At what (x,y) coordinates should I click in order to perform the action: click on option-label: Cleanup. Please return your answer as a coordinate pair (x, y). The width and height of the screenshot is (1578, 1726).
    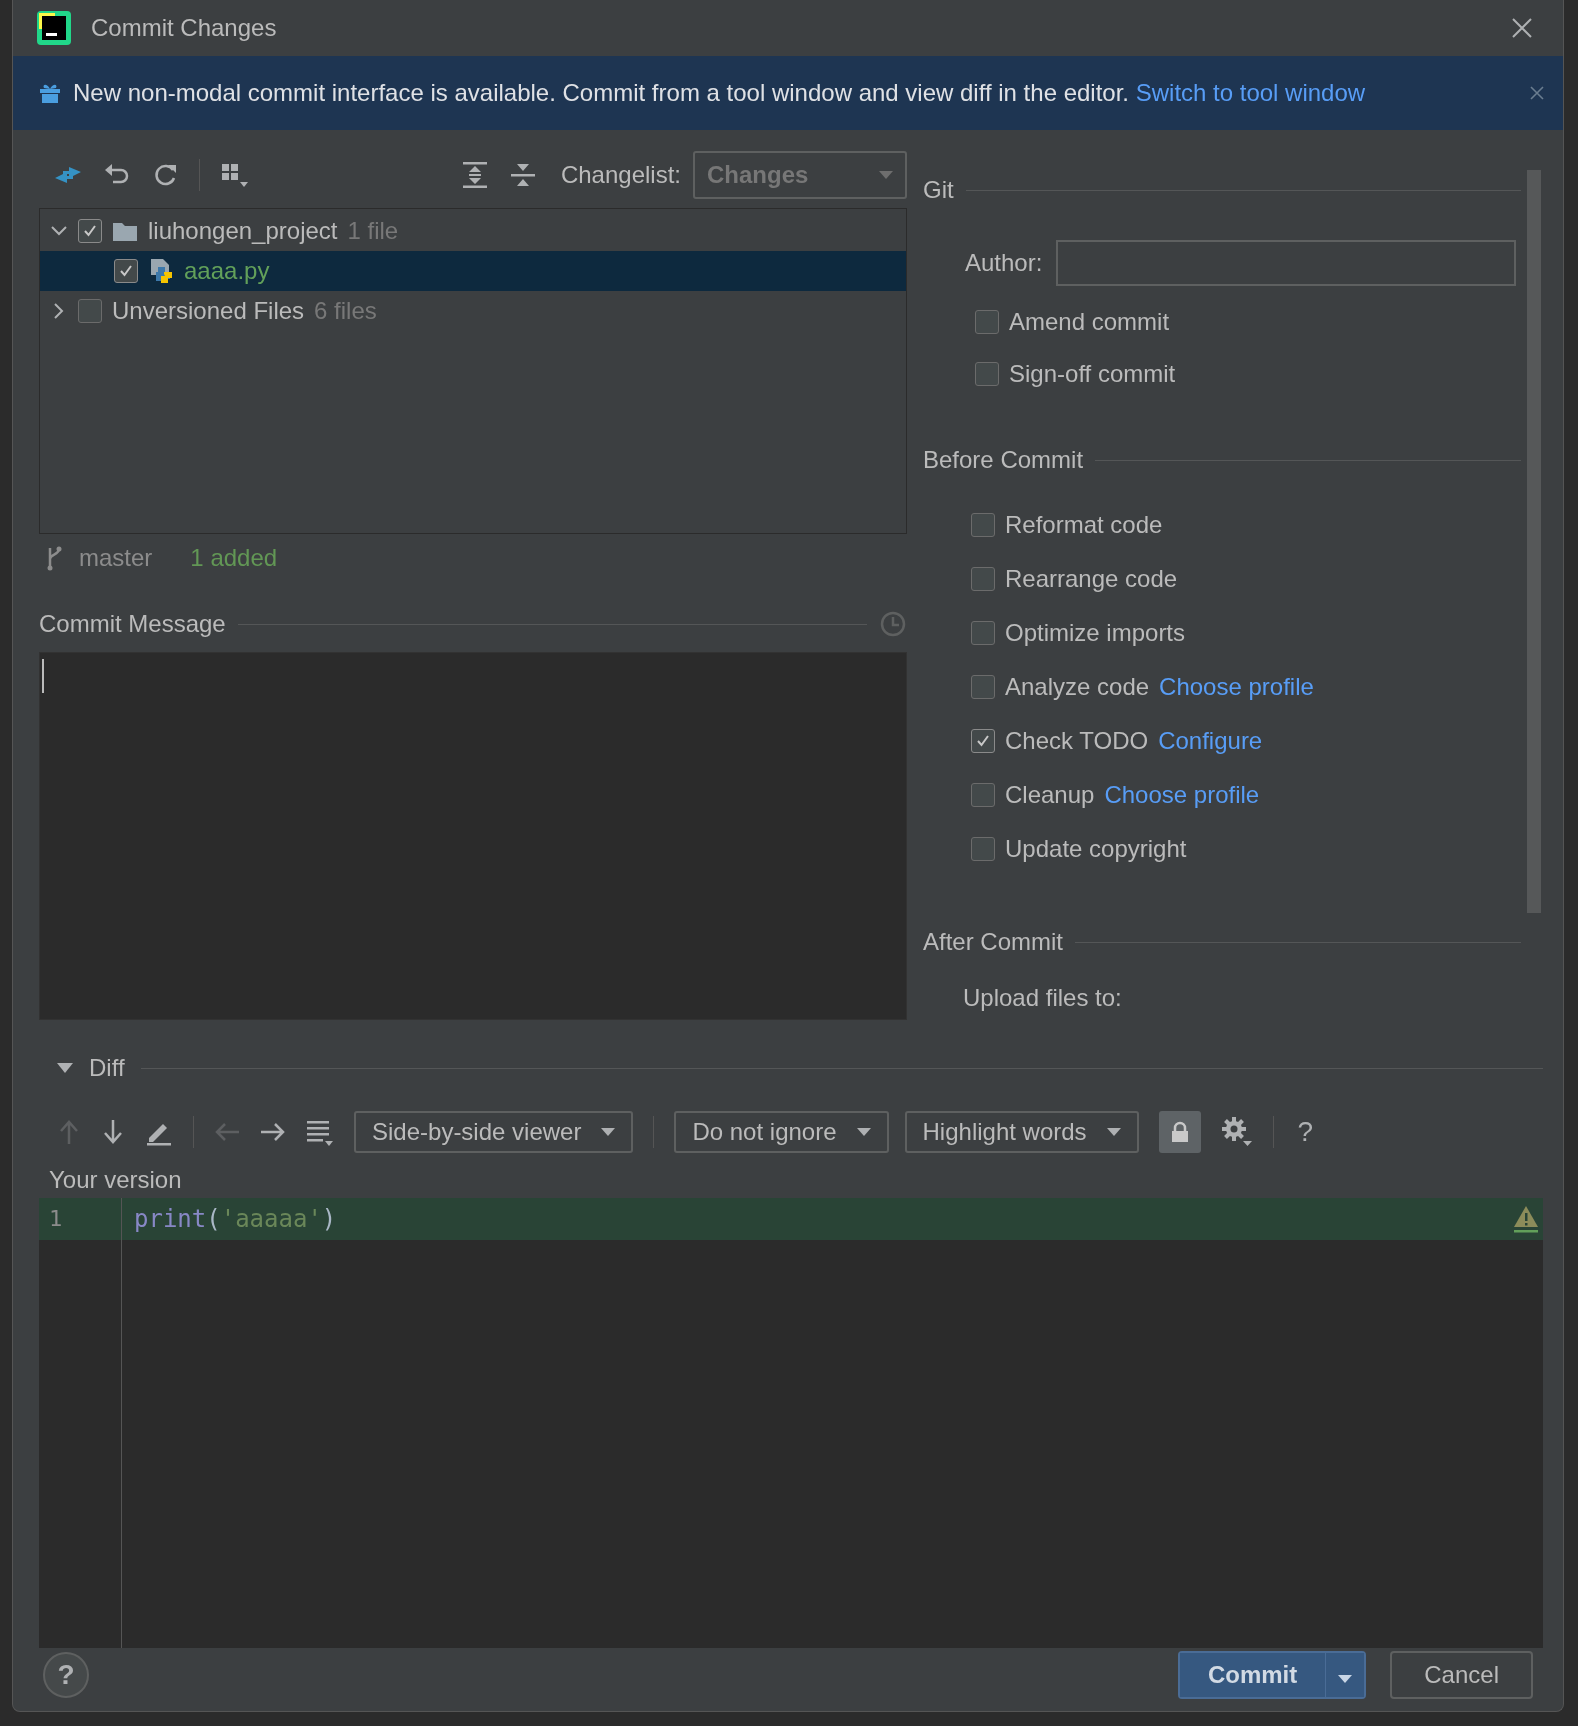
    Looking at the image, I should click on (1050, 795).